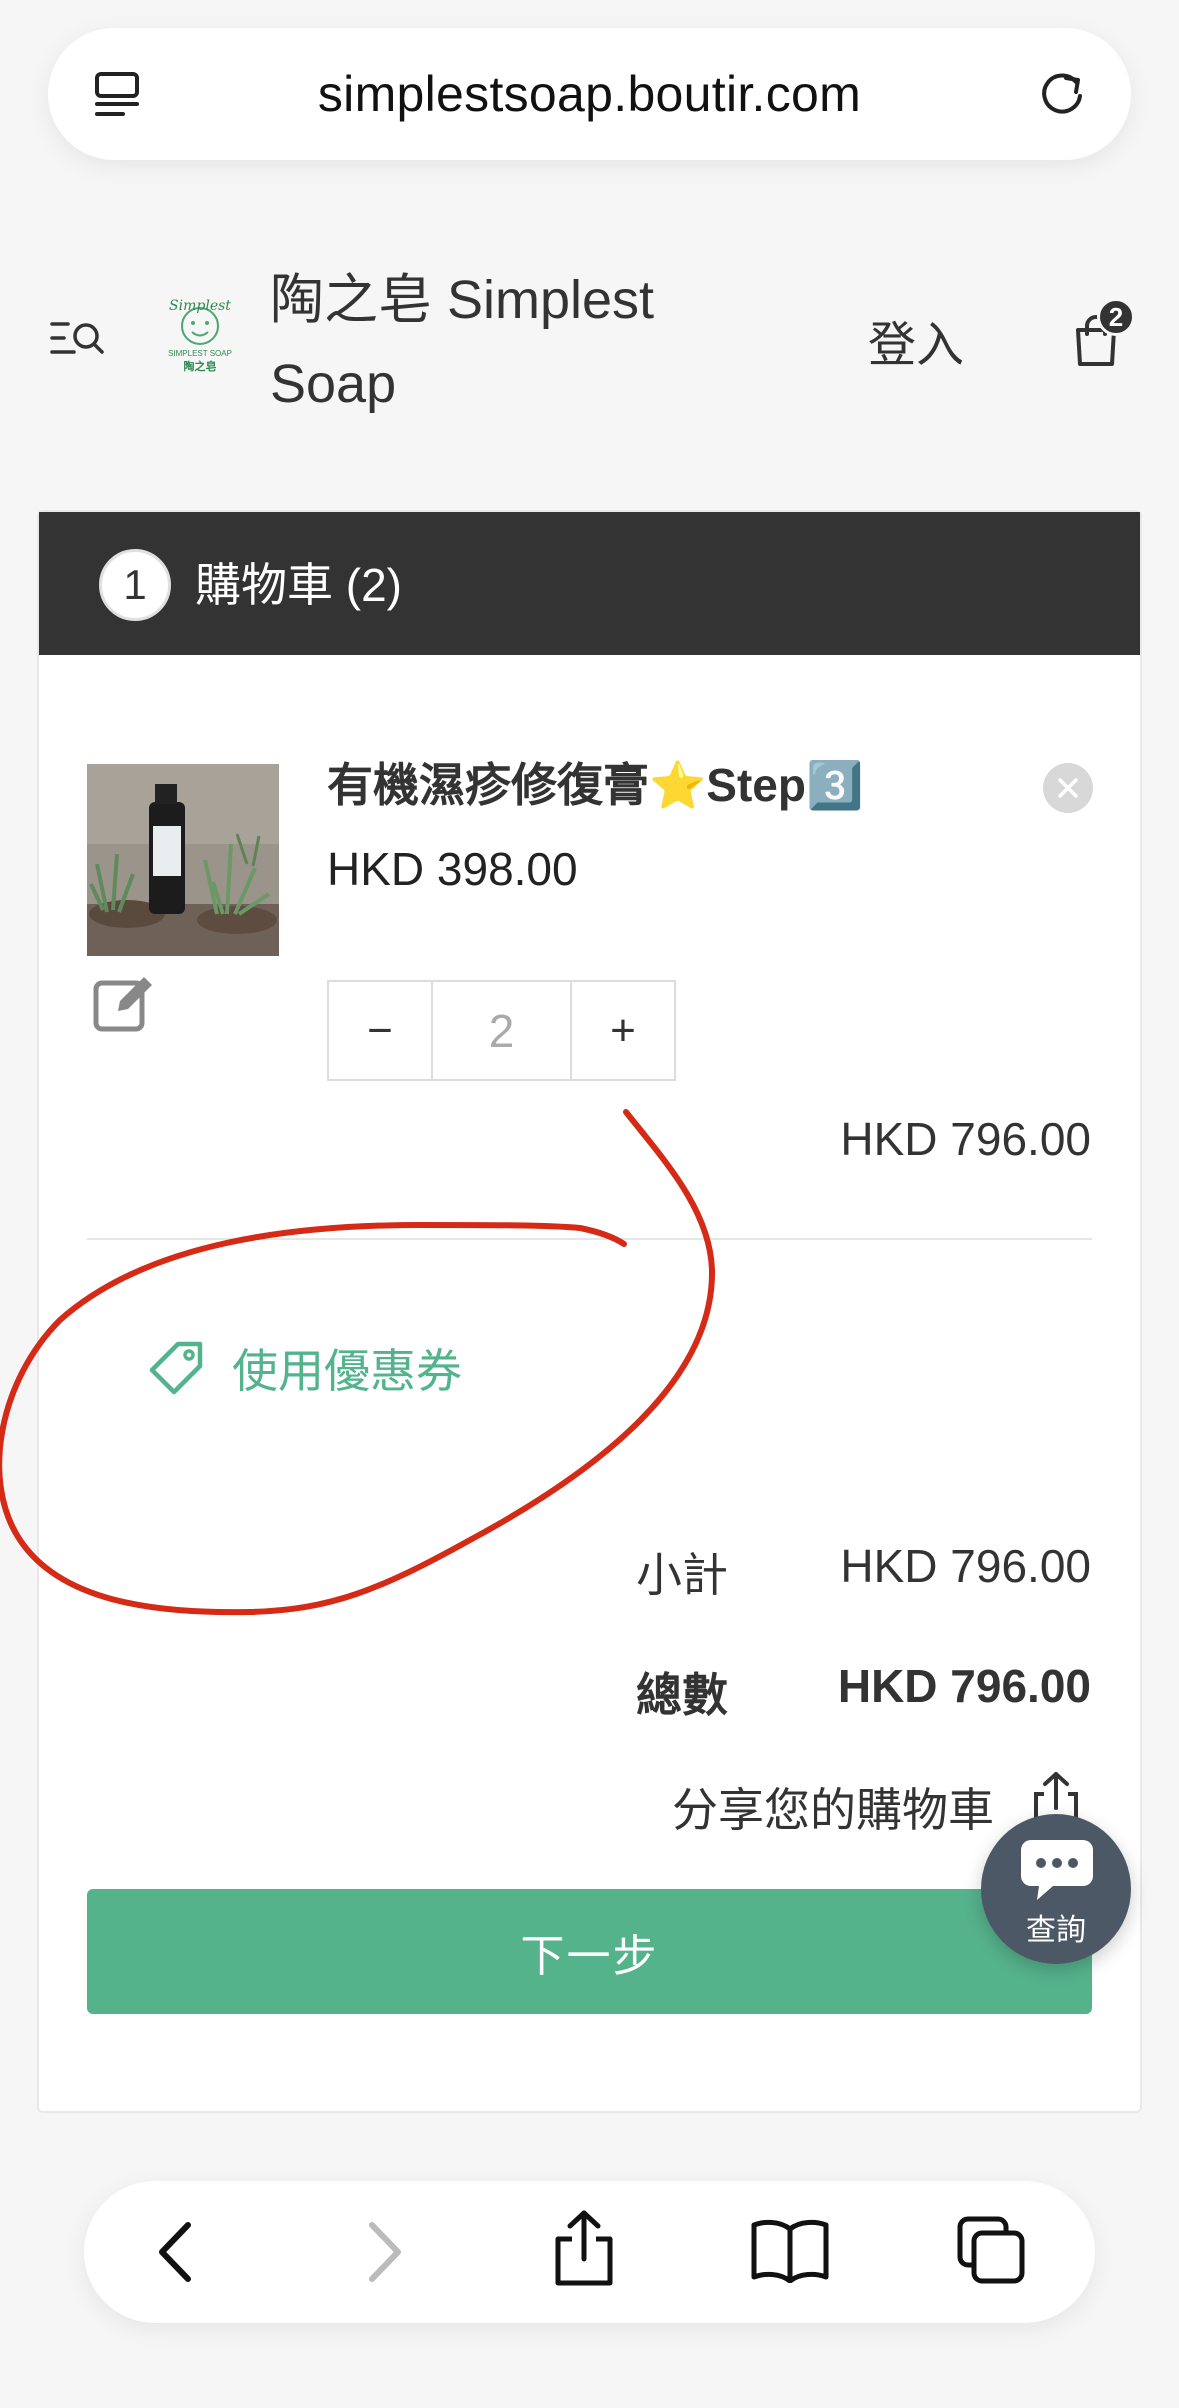  What do you see at coordinates (682, 1695) in the screenshot?
I see `total-label: 總數` at bounding box center [682, 1695].